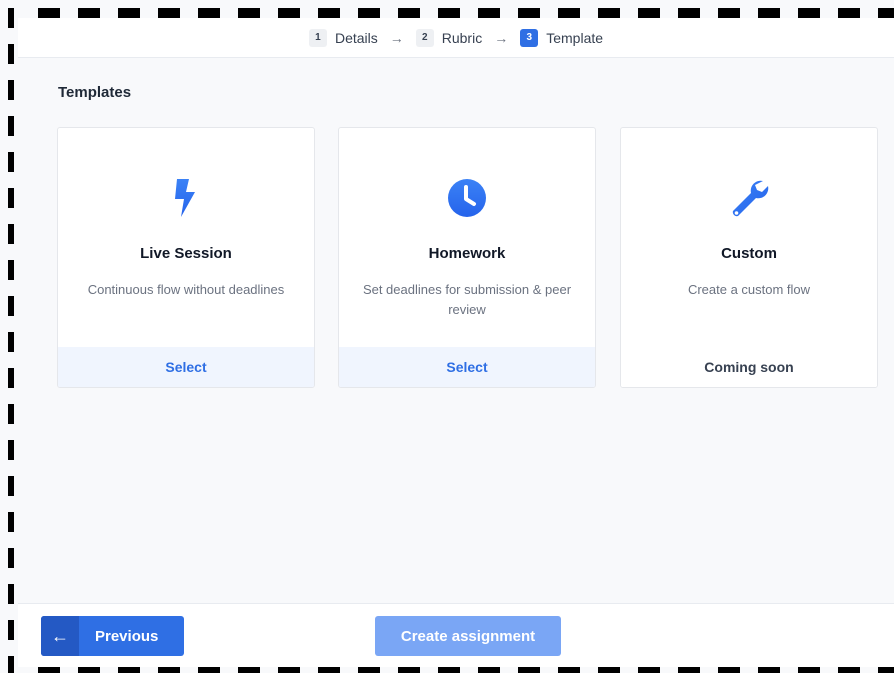 Image resolution: width=894 pixels, height=673 pixels. What do you see at coordinates (11, 340) in the screenshot?
I see `dashed-border-left` at bounding box center [11, 340].